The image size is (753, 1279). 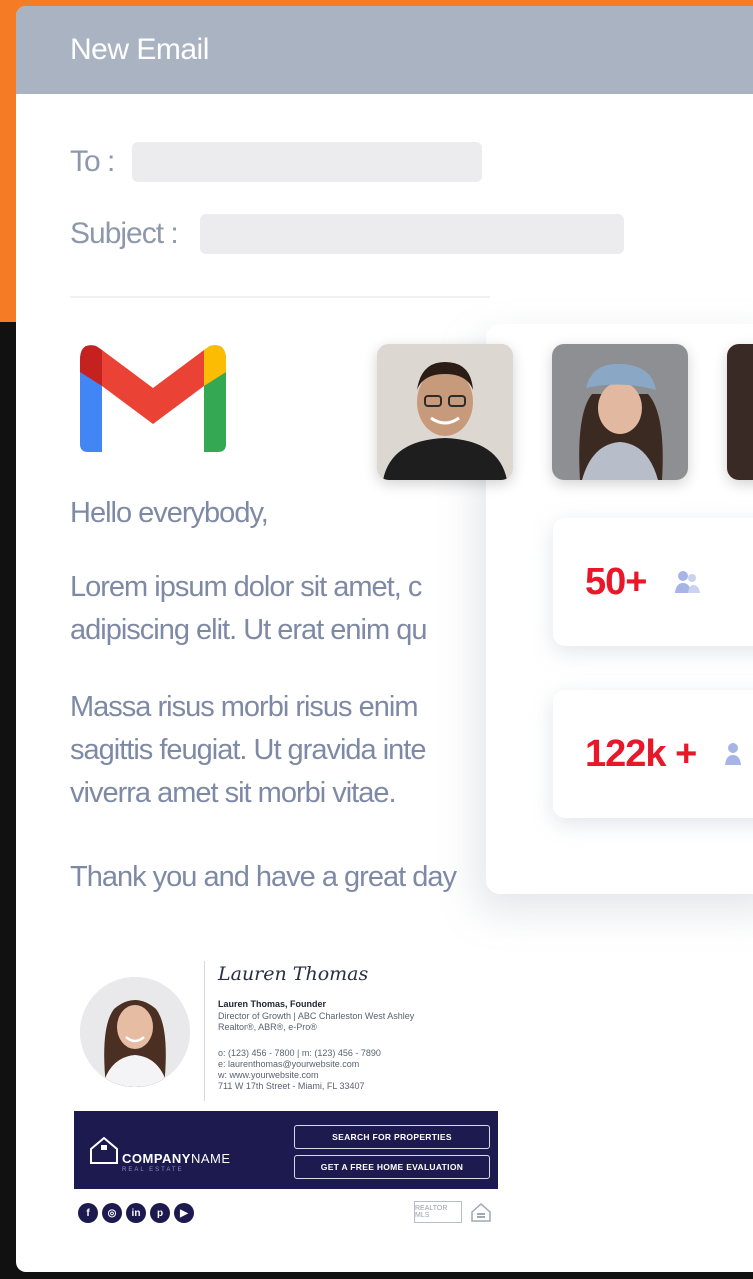 I want to click on window-title: New Email, so click(x=139, y=49).